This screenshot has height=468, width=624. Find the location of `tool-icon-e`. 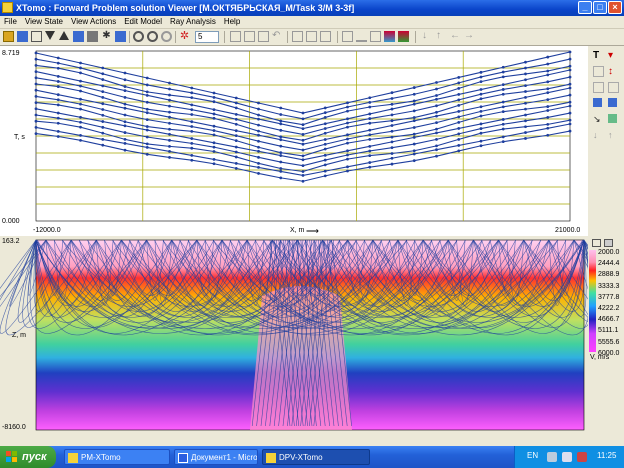

tool-icon-e is located at coordinates (597, 102).